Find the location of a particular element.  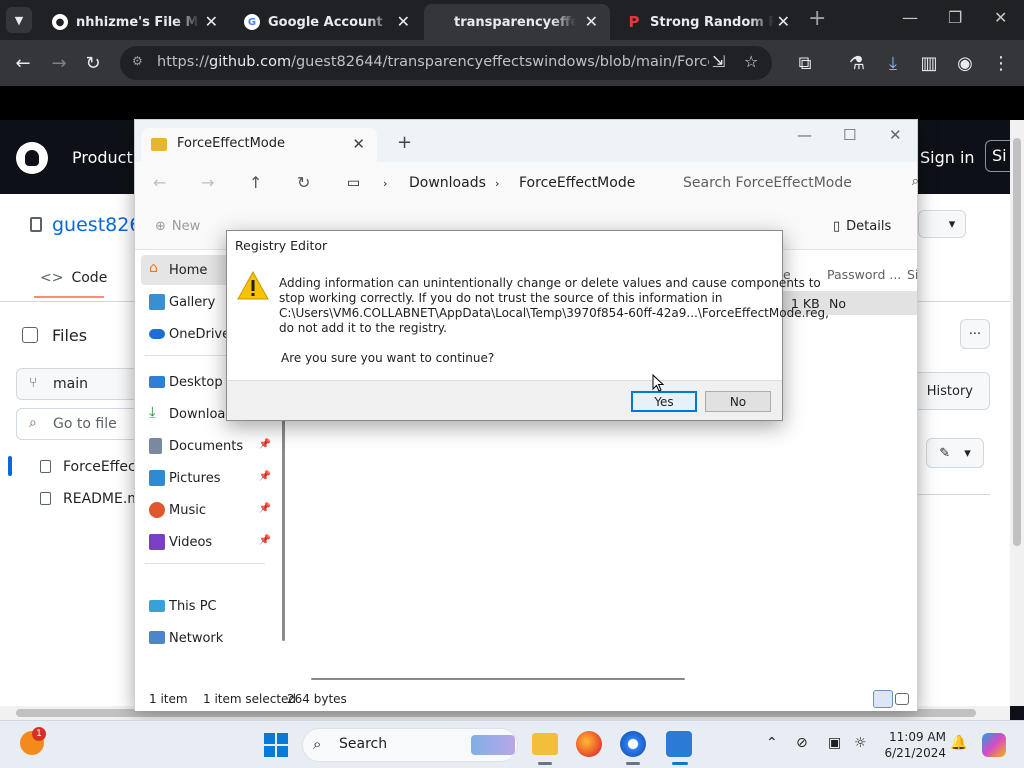

file-explorer-taskbar-icon is located at coordinates (545, 744).